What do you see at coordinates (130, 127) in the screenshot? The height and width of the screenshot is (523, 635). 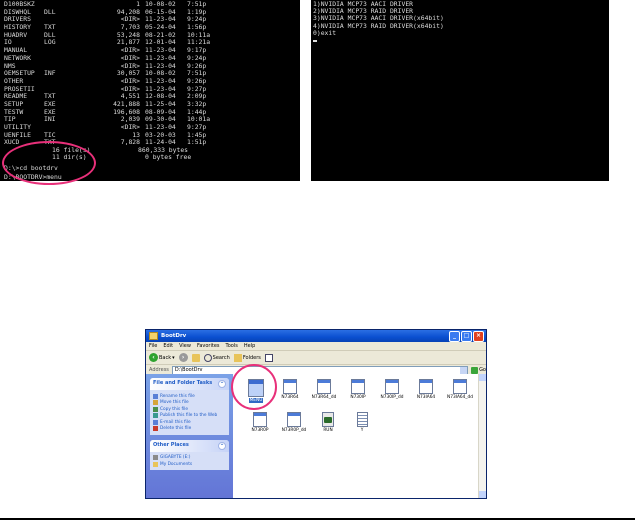 I see `entry-size: <DIR>` at bounding box center [130, 127].